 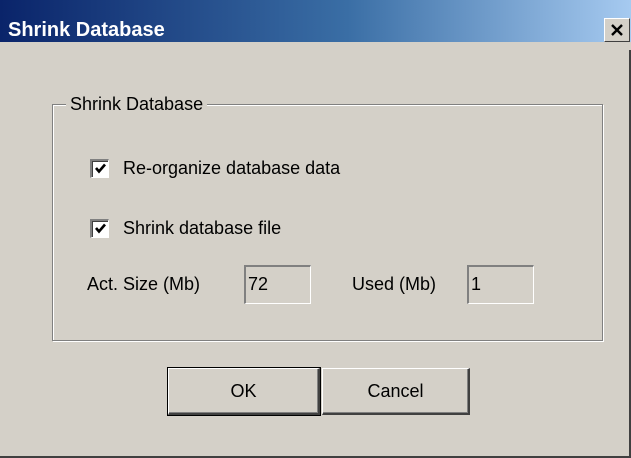 I want to click on close-button, so click(x=617, y=30).